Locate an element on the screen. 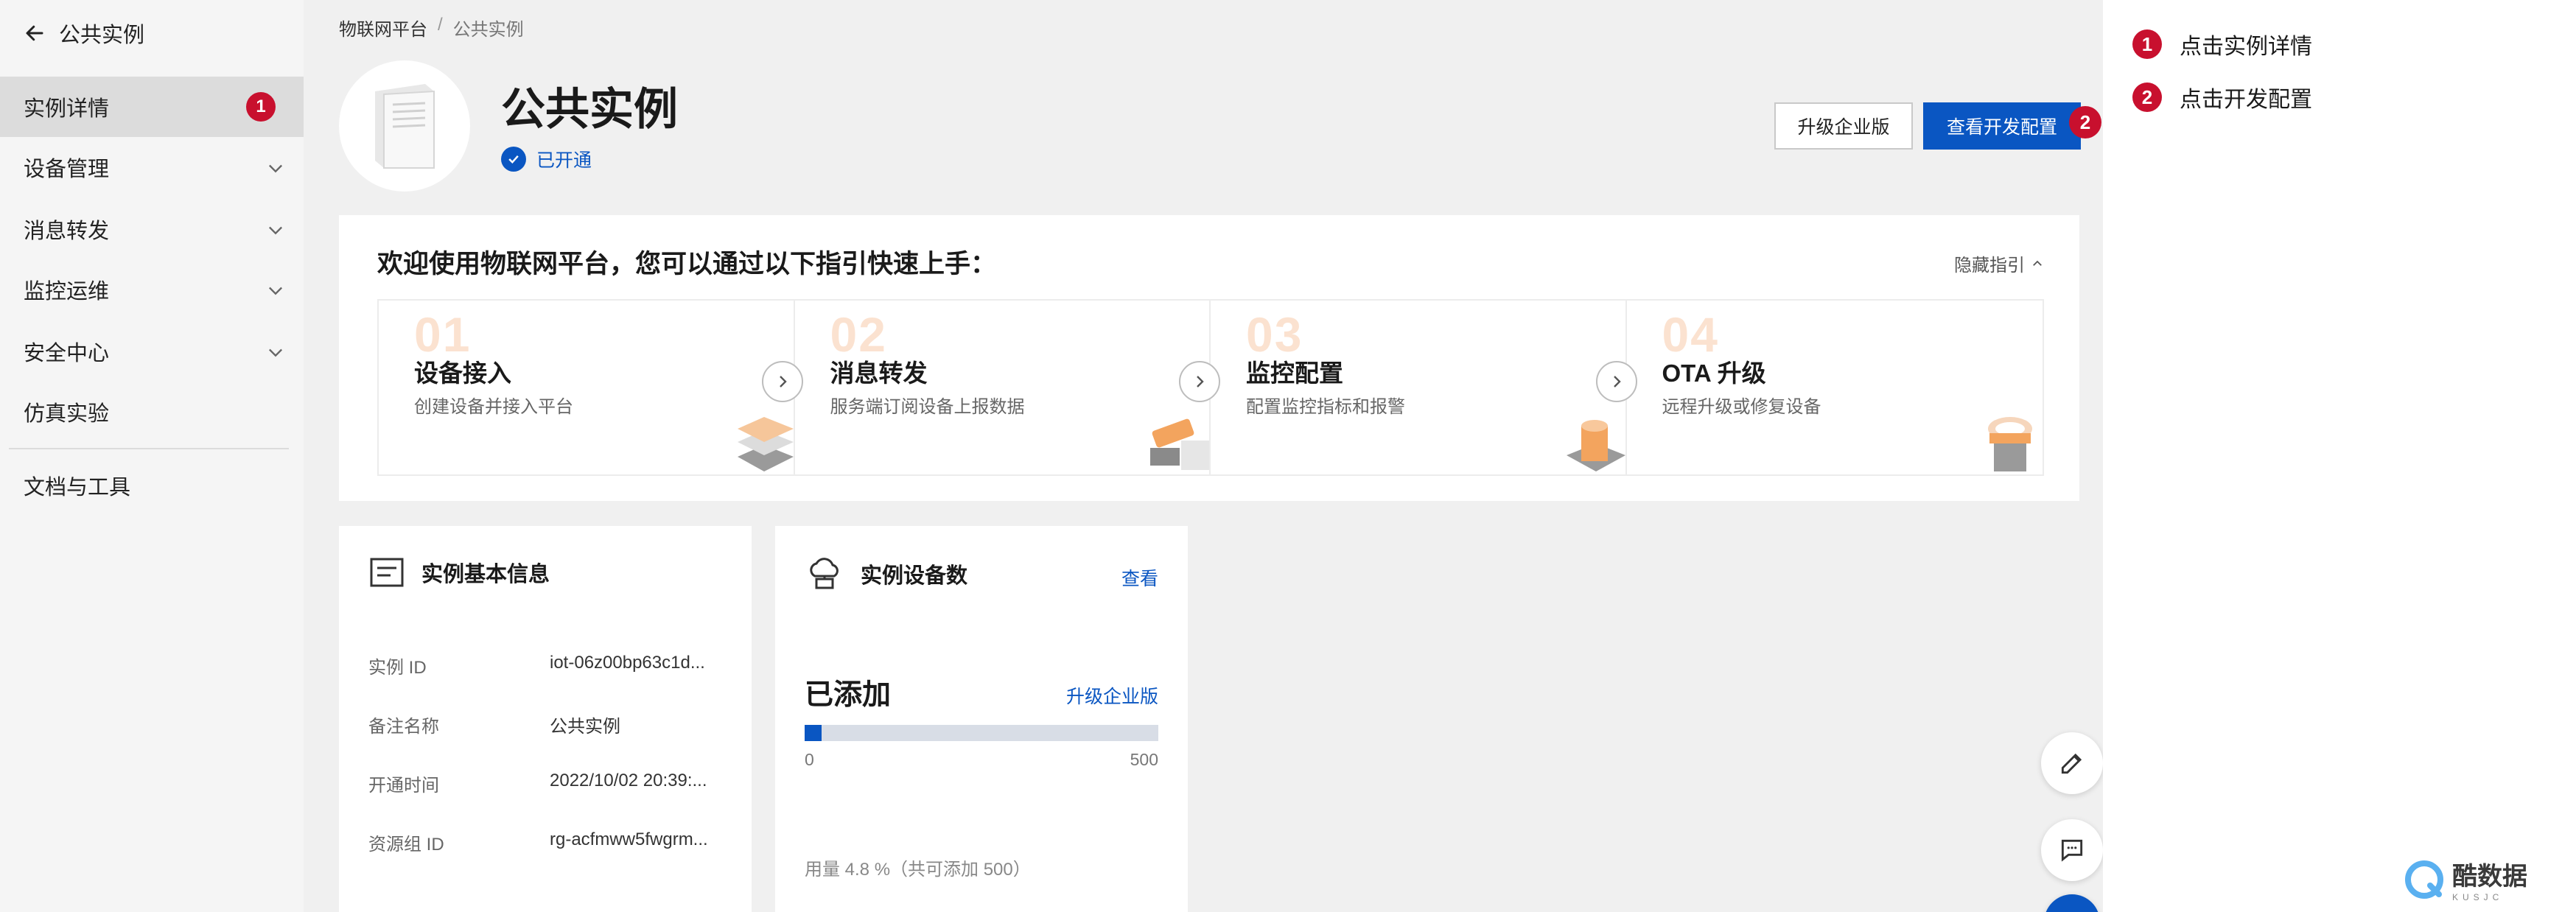 Image resolution: width=2576 pixels, height=912 pixels. annotation-step-2: 2 点击开发配置 is located at coordinates (2222, 97).